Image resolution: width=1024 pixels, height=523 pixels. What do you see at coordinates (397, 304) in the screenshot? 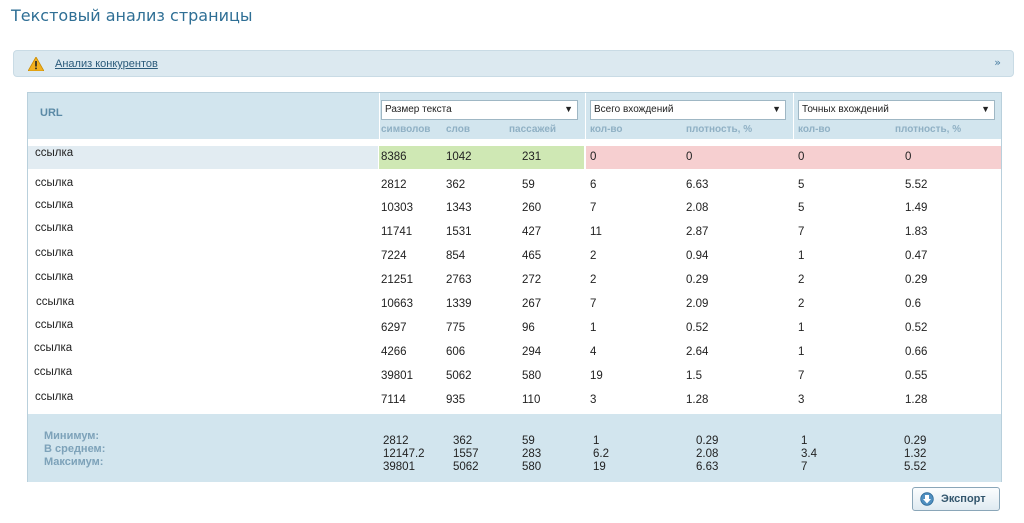
I see `table-cell: 10663` at bounding box center [397, 304].